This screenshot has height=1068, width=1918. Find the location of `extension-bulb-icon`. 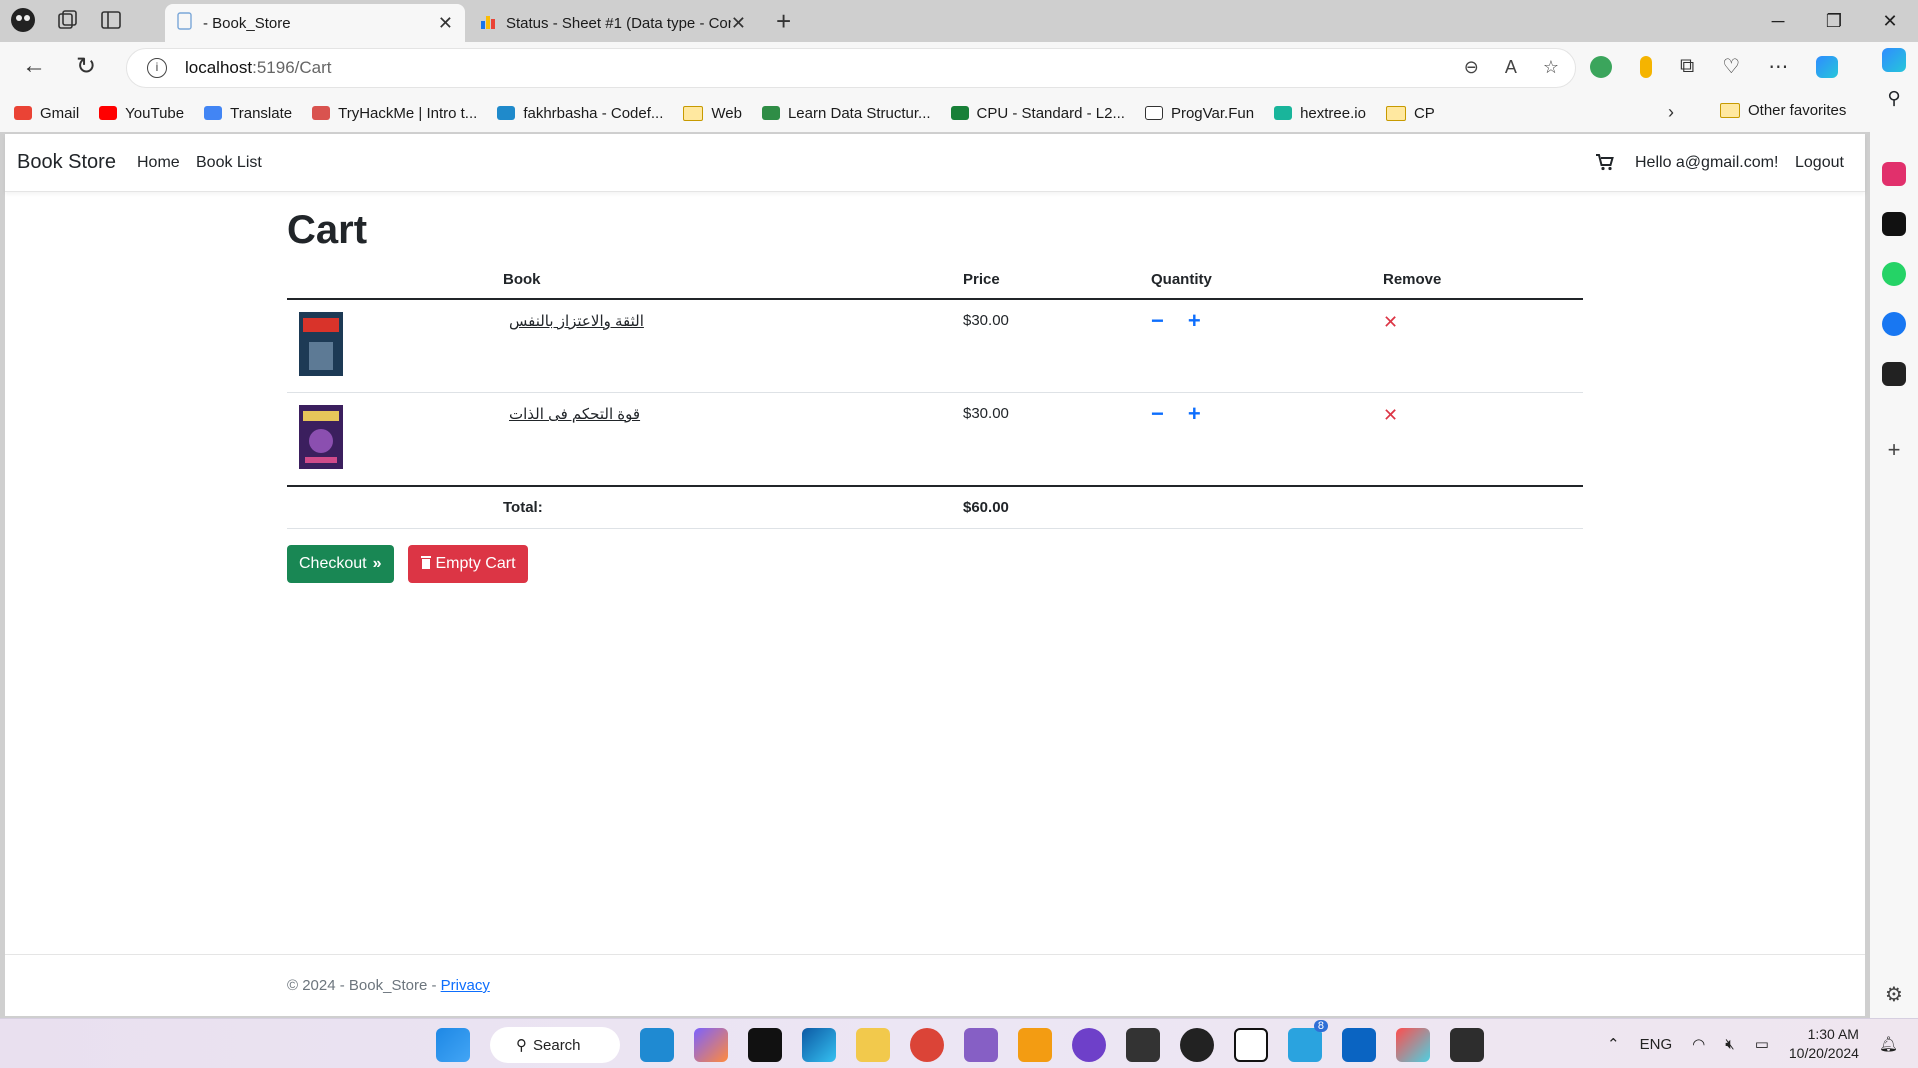

extension-bulb-icon is located at coordinates (1646, 66).